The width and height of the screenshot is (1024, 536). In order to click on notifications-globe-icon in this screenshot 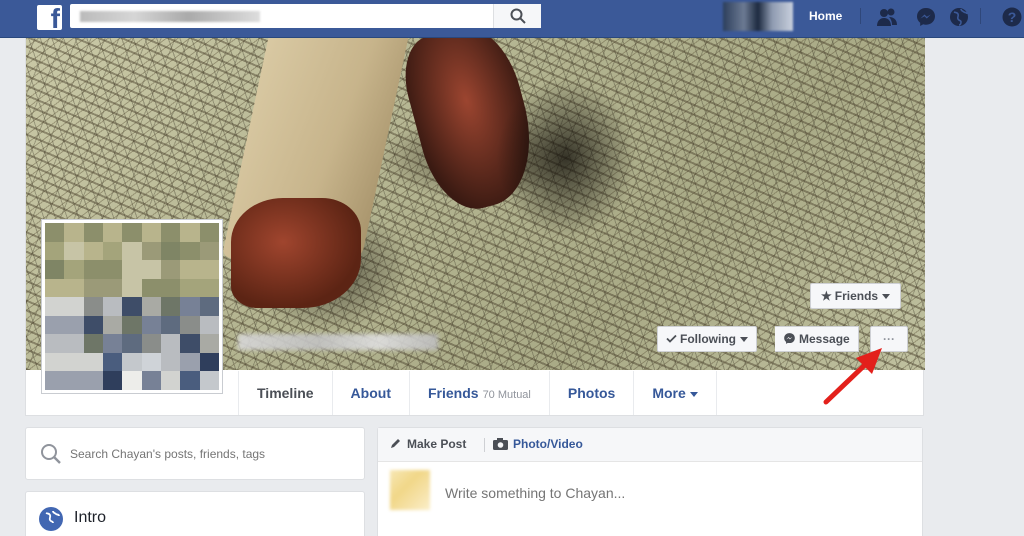, I will do `click(959, 17)`.